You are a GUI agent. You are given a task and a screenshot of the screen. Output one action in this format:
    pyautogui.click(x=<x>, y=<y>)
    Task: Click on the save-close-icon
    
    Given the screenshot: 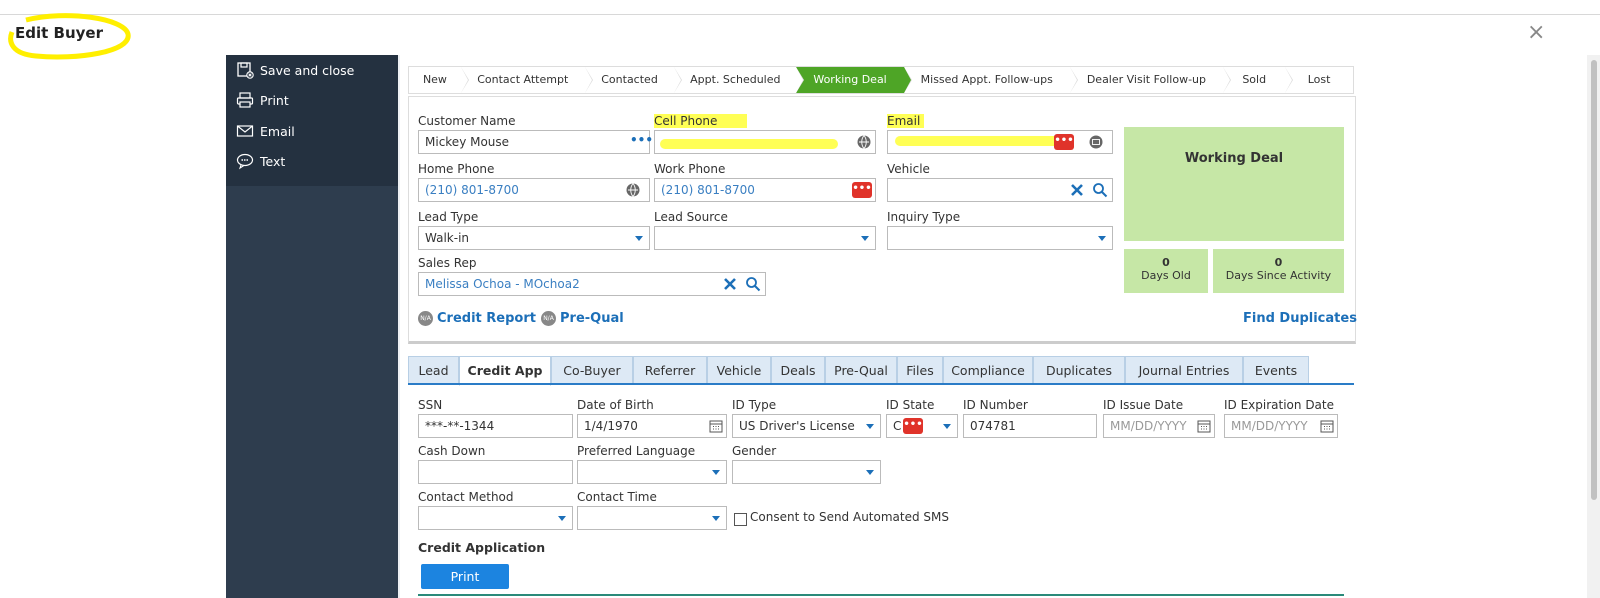 What is the action you would take?
    pyautogui.click(x=245, y=70)
    